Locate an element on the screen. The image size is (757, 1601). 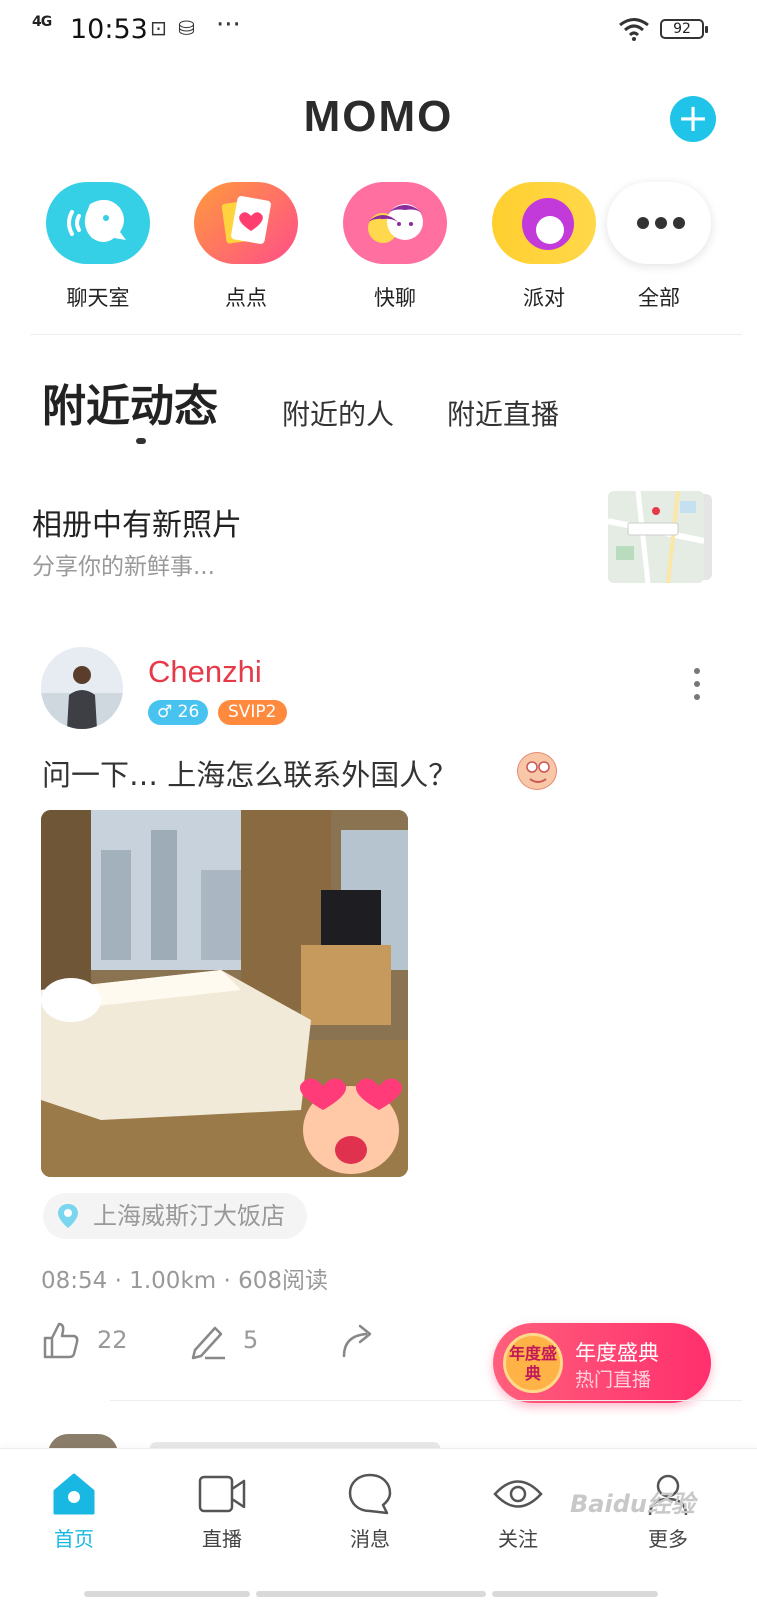
watermark: Baidu经验 is located at coordinates (632, 1504).